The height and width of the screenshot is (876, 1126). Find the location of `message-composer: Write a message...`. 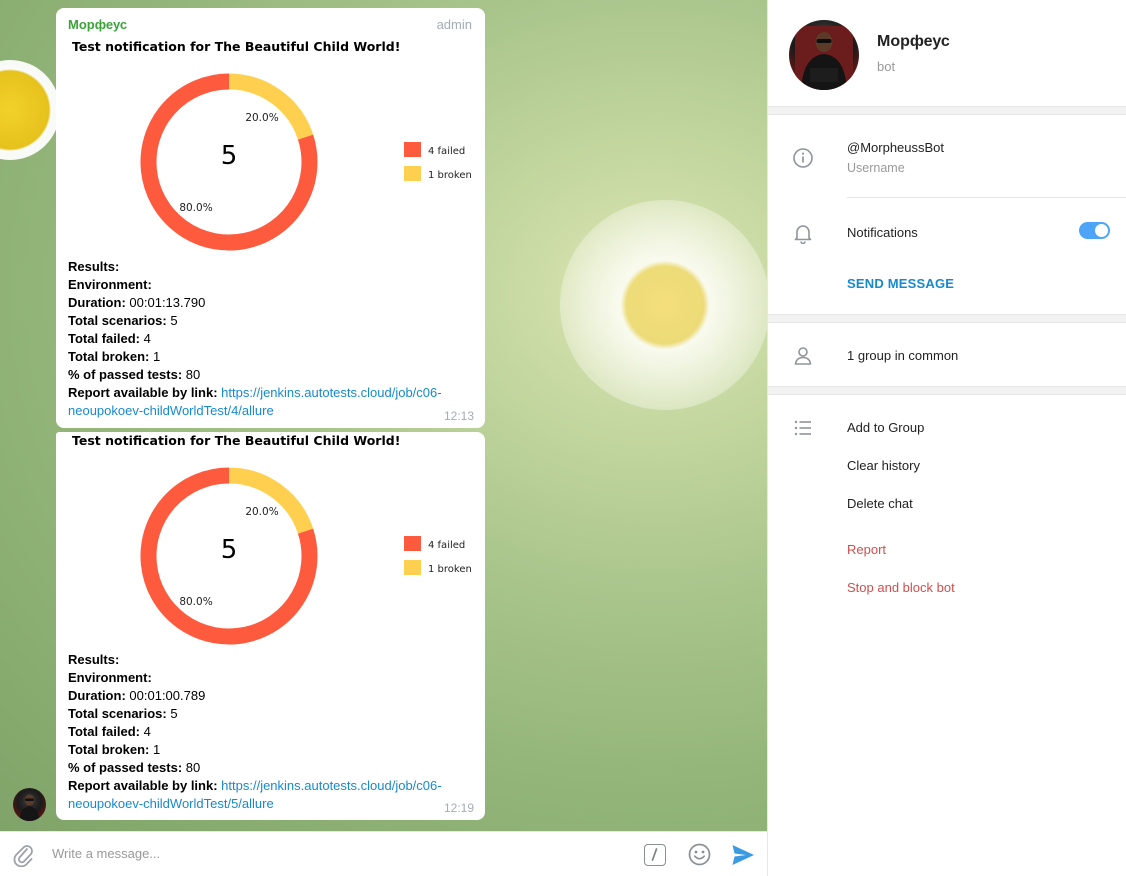

message-composer: Write a message... is located at coordinates (383, 853).